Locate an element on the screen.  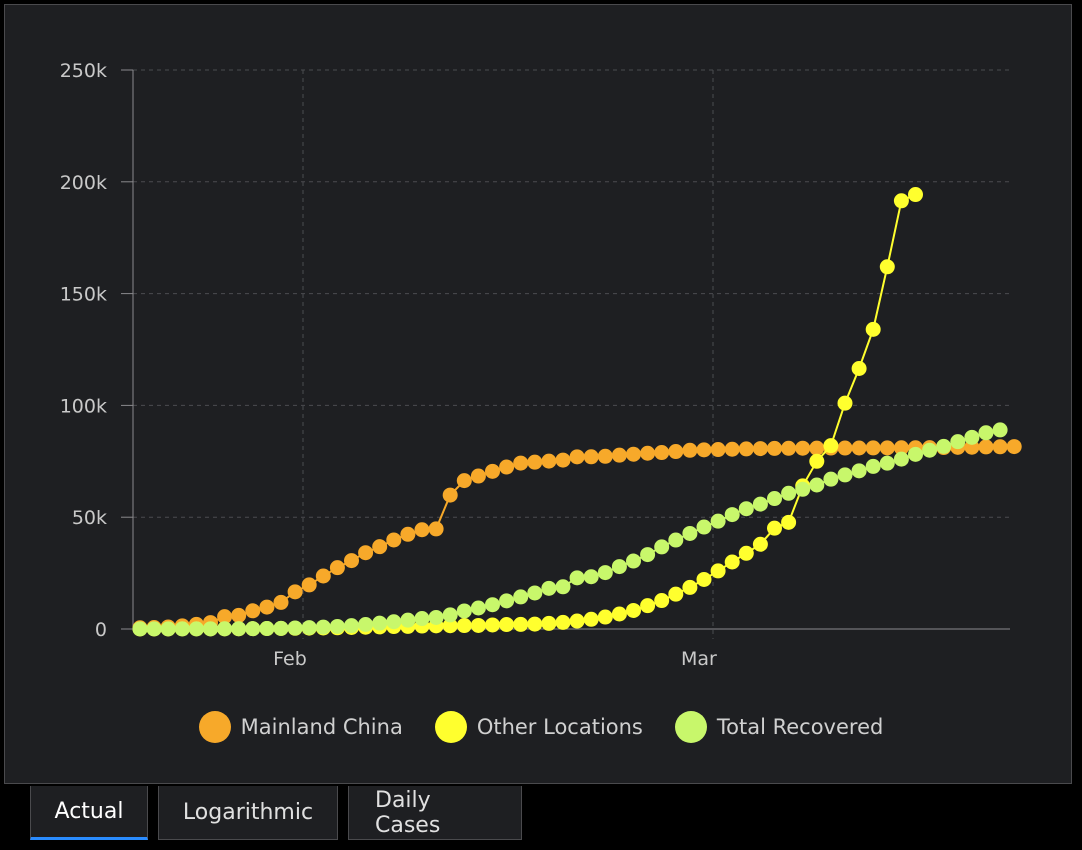
legend-item-other-locations: Other Locations is located at coordinates (538, 727).